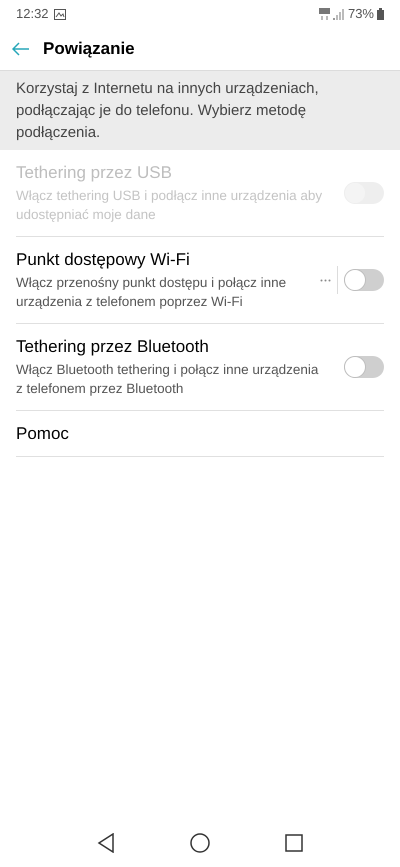 Image resolution: width=400 pixels, height=867 pixels. What do you see at coordinates (170, 205) in the screenshot?
I see `setting-description: Włącz tethering USB i podłącz inne urządzenia aby udostępniać moje dane` at bounding box center [170, 205].